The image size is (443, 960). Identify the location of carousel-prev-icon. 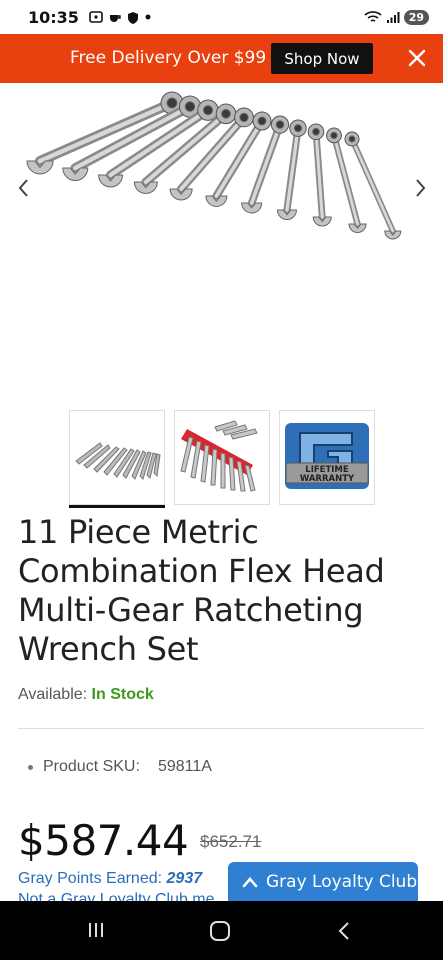
(24, 188).